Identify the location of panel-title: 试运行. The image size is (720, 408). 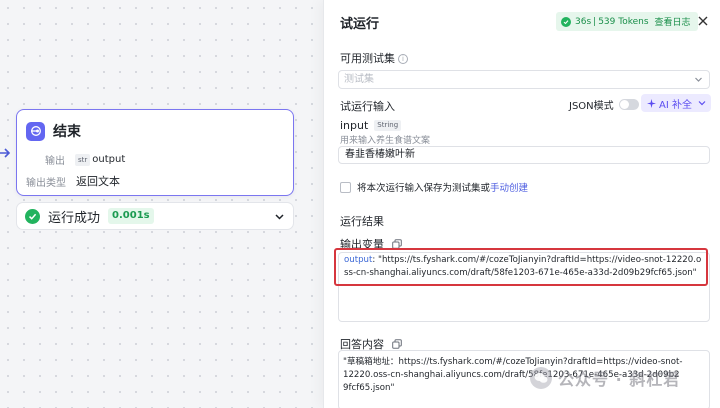
(360, 24).